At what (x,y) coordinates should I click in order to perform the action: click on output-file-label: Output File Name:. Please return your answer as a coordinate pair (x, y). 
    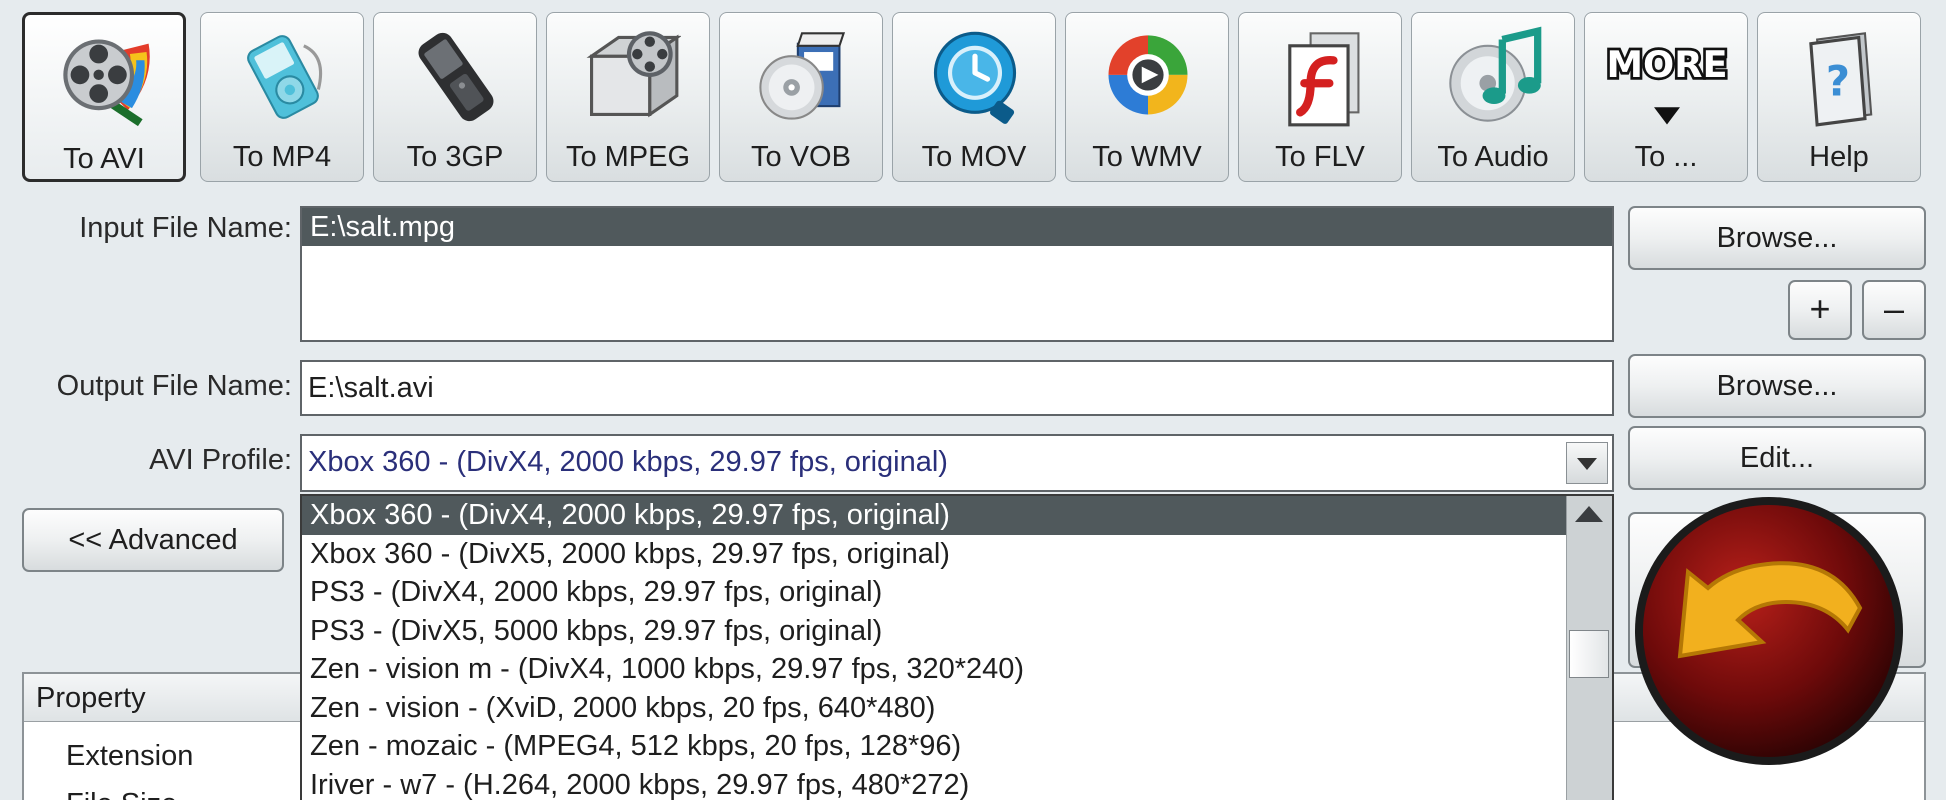
    Looking at the image, I should click on (174, 386).